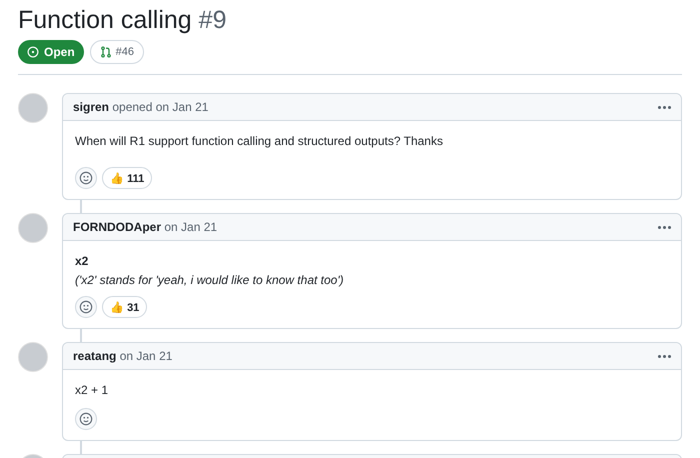 The height and width of the screenshot is (458, 700). What do you see at coordinates (82, 261) in the screenshot?
I see `comment-text: x2` at bounding box center [82, 261].